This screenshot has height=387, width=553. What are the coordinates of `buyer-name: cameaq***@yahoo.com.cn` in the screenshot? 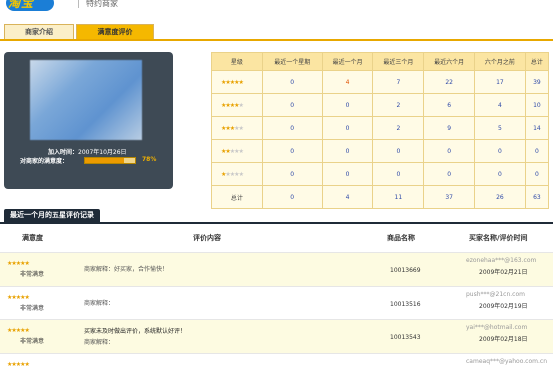 It's located at (506, 361).